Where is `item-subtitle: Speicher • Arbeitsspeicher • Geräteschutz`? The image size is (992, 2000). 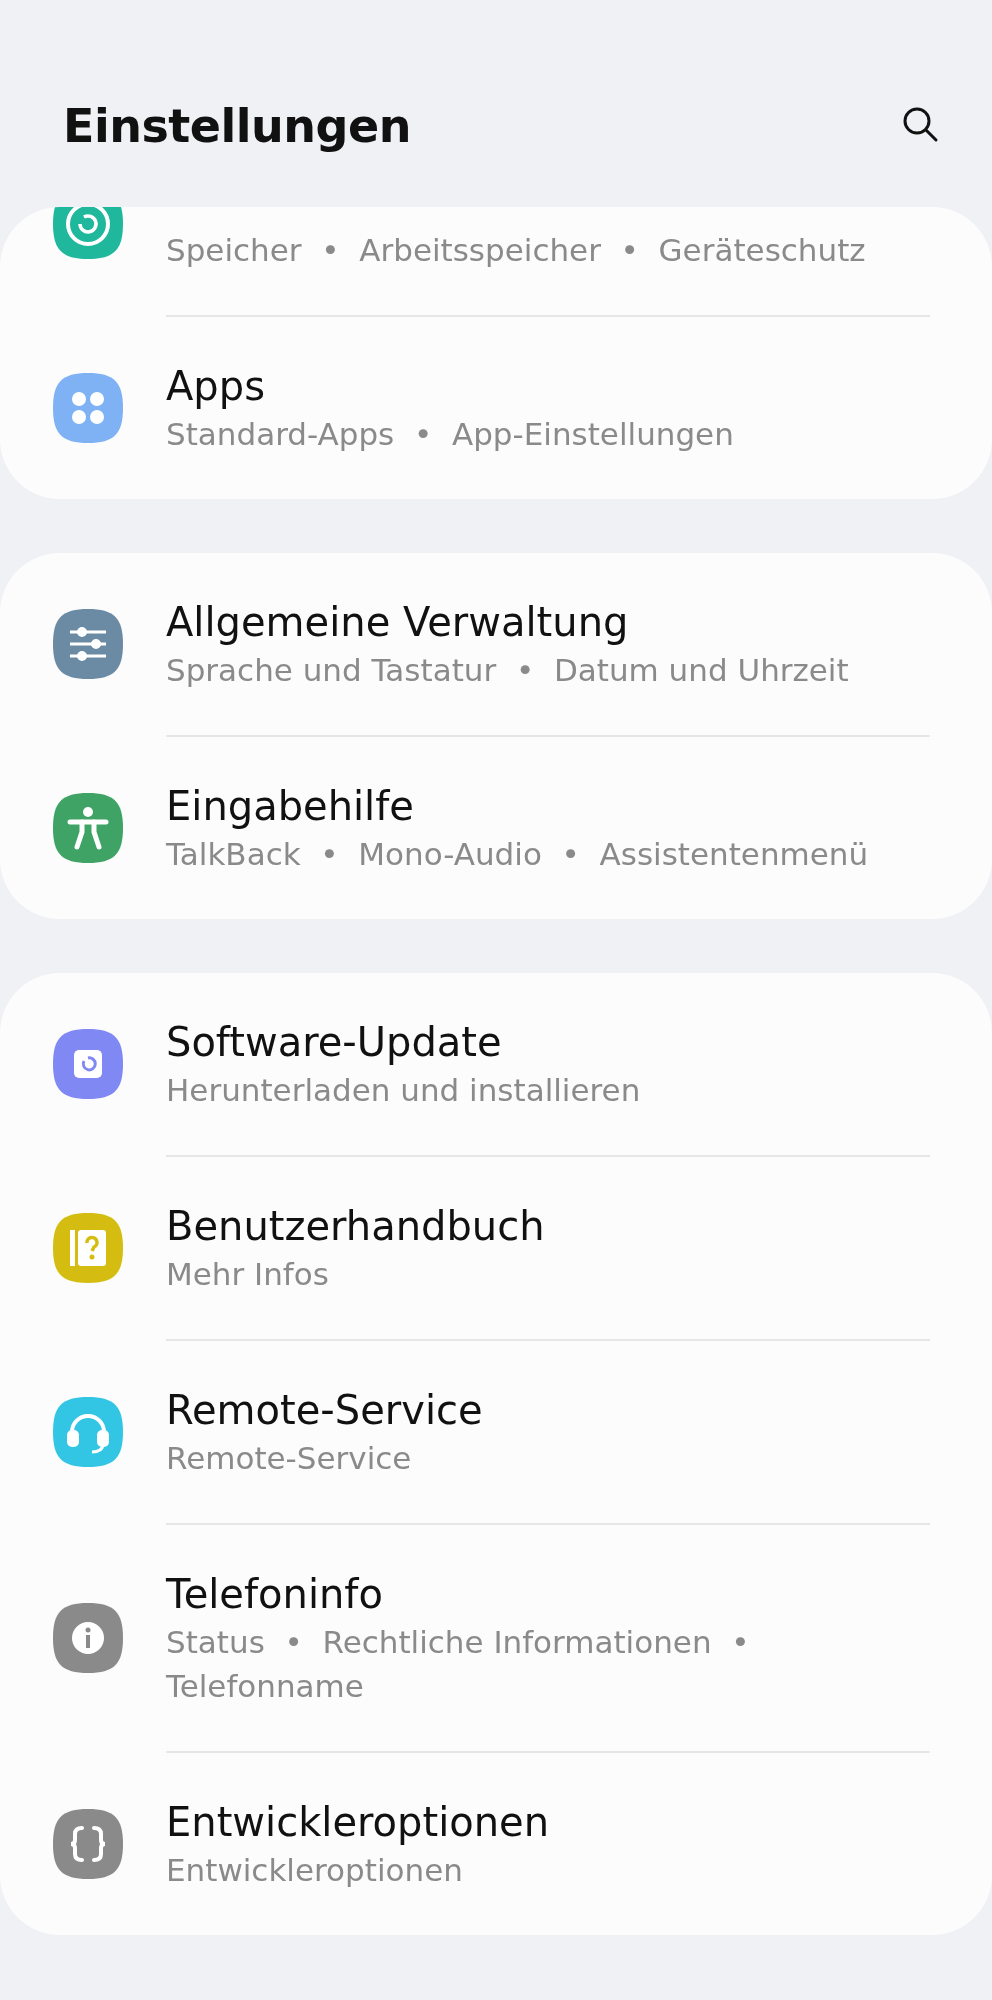
item-subtitle: Speicher • Arbeitsspeicher • Geräteschutz is located at coordinates (516, 250).